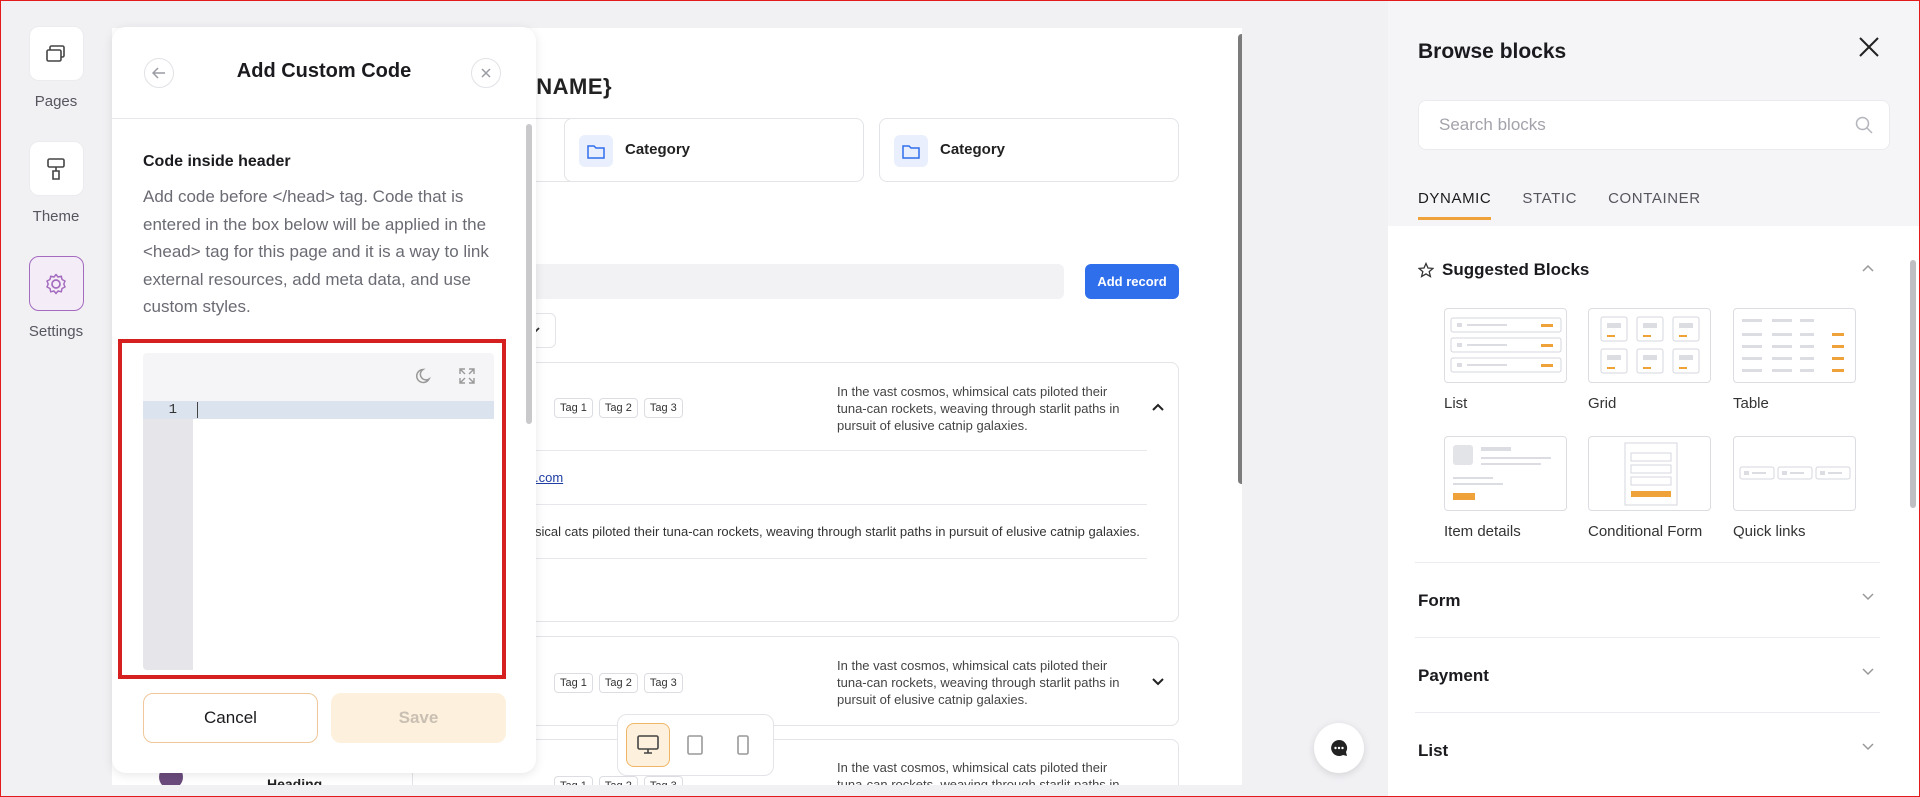 The width and height of the screenshot is (1920, 797). Describe the element at coordinates (1769, 531) in the screenshot. I see `block-label: Quick links` at that location.